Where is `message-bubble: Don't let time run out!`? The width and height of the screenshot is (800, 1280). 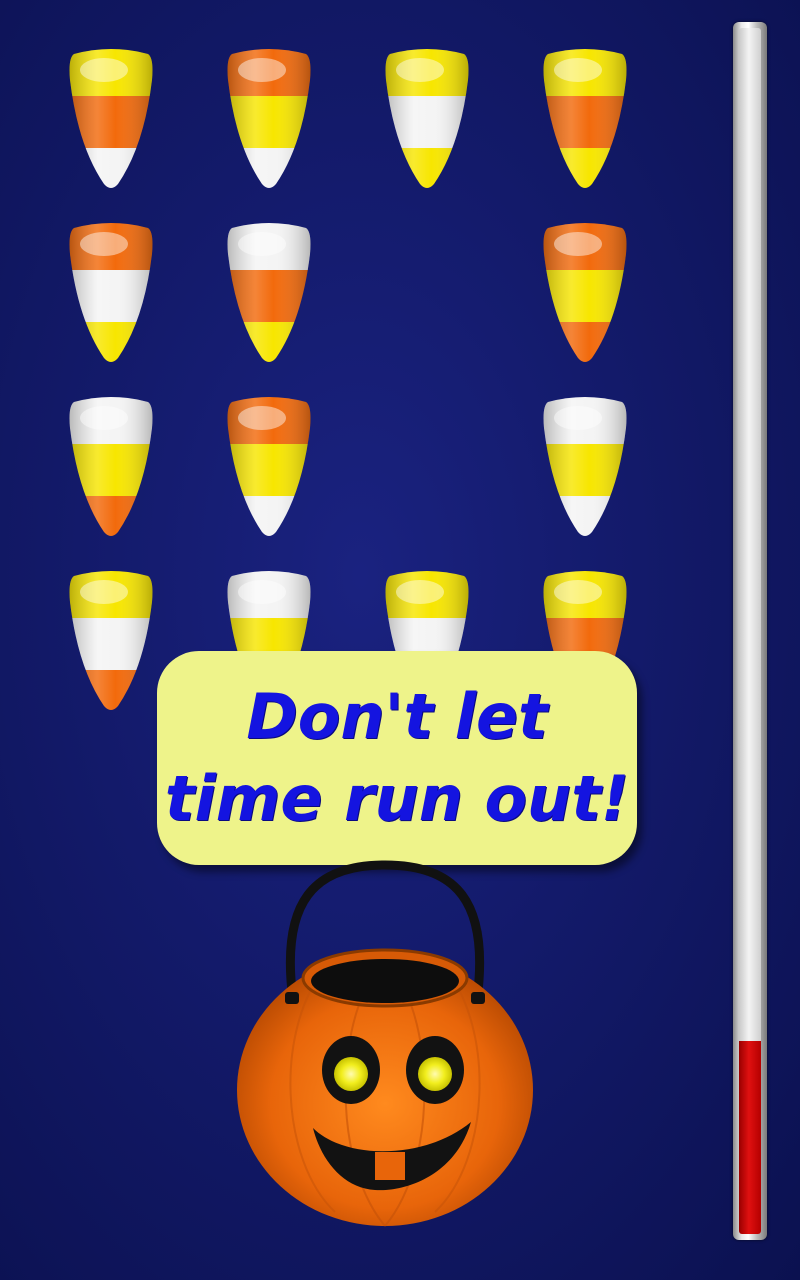 message-bubble: Don't let time run out! is located at coordinates (397, 758).